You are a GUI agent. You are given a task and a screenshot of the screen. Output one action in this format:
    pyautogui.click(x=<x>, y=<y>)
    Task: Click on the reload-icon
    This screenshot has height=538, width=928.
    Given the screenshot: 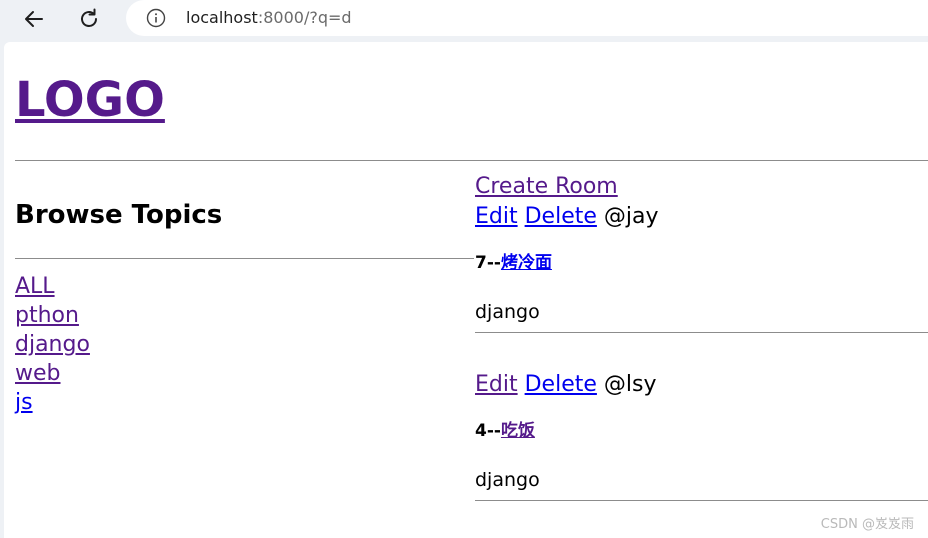 What is the action you would take?
    pyautogui.click(x=89, y=17)
    